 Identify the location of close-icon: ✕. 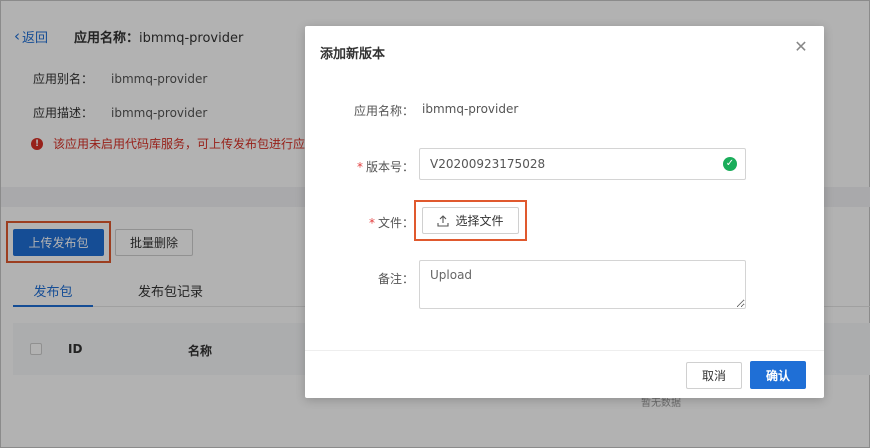
(801, 47).